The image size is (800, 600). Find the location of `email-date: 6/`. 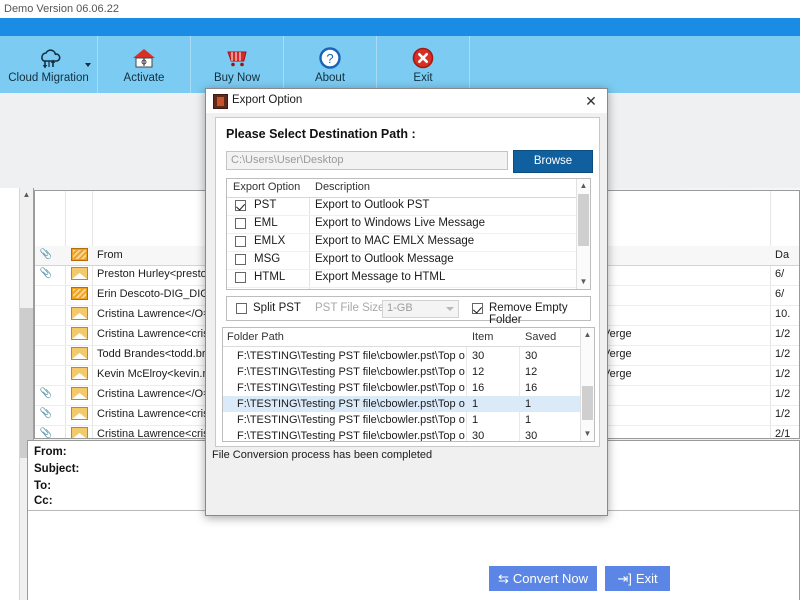

email-date: 6/ is located at coordinates (780, 294).